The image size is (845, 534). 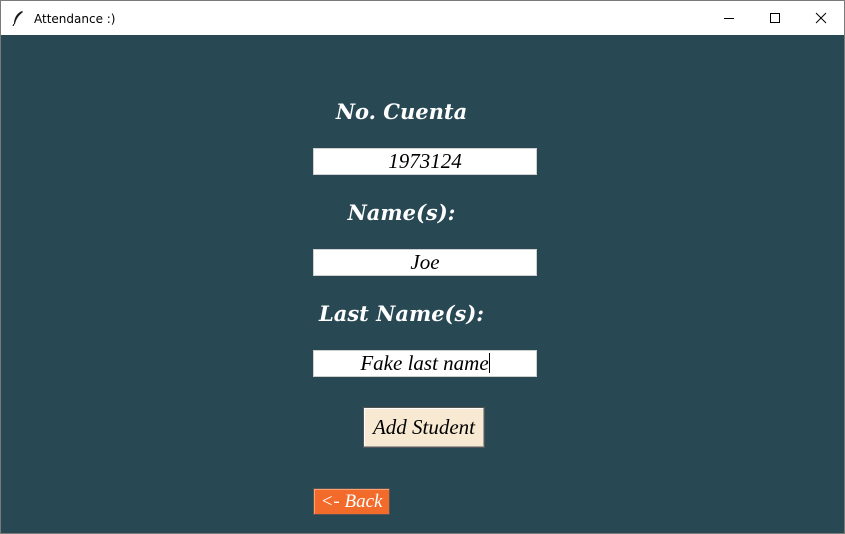 I want to click on account-number-input: 1973124, so click(x=425, y=161).